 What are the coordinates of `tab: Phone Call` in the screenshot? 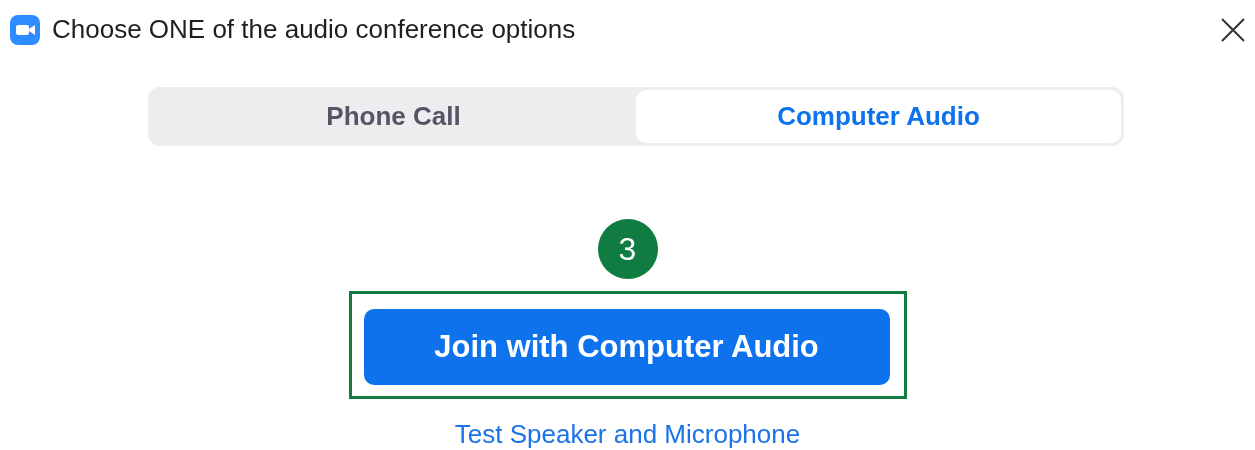 It's located at (393, 116).